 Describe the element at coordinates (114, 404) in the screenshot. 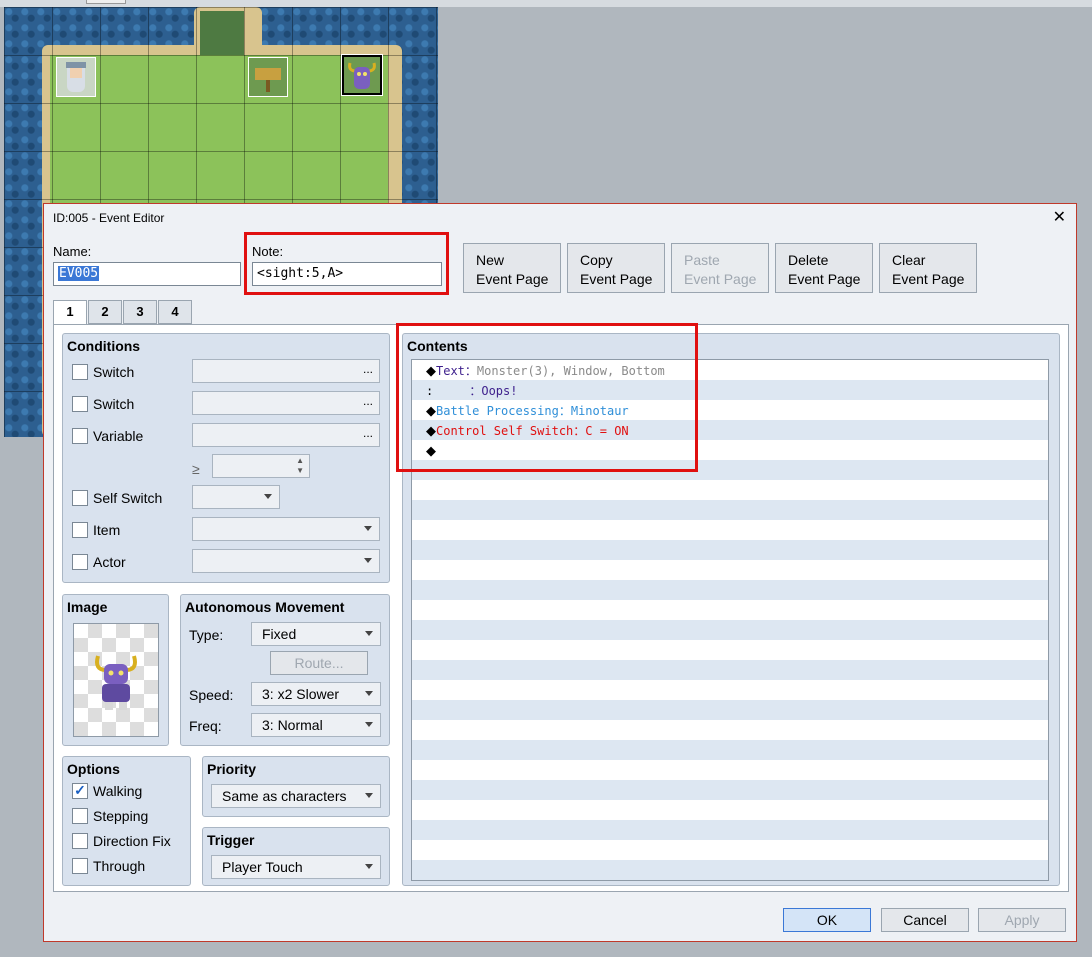

I see `switch2-label: Switch` at that location.